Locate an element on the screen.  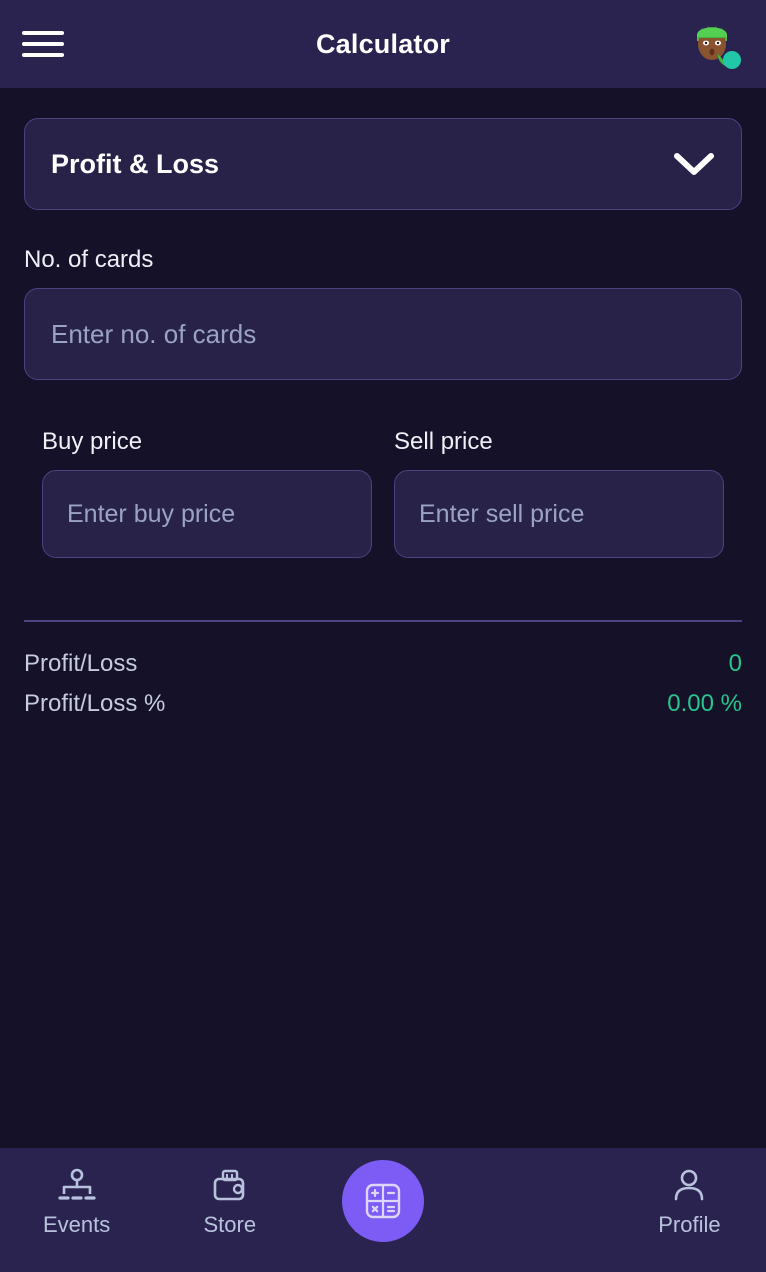
result-row: Profit/Loss % 0.00 % is located at coordinates (383, 704).